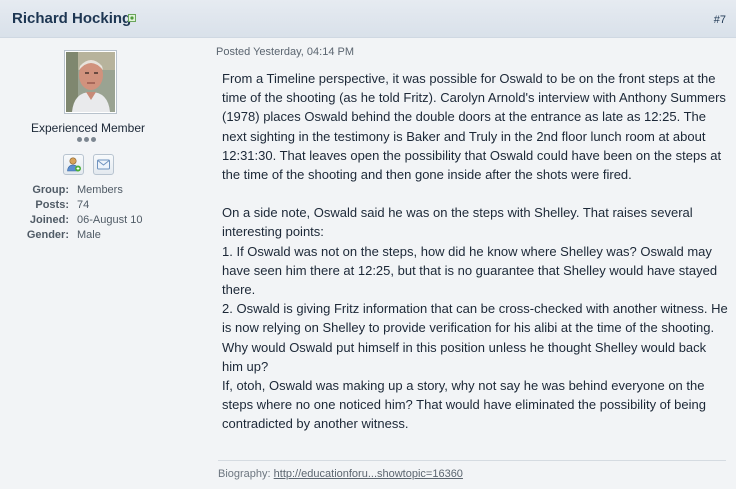 This screenshot has width=736, height=489. I want to click on info-label: Group:, so click(50, 190).